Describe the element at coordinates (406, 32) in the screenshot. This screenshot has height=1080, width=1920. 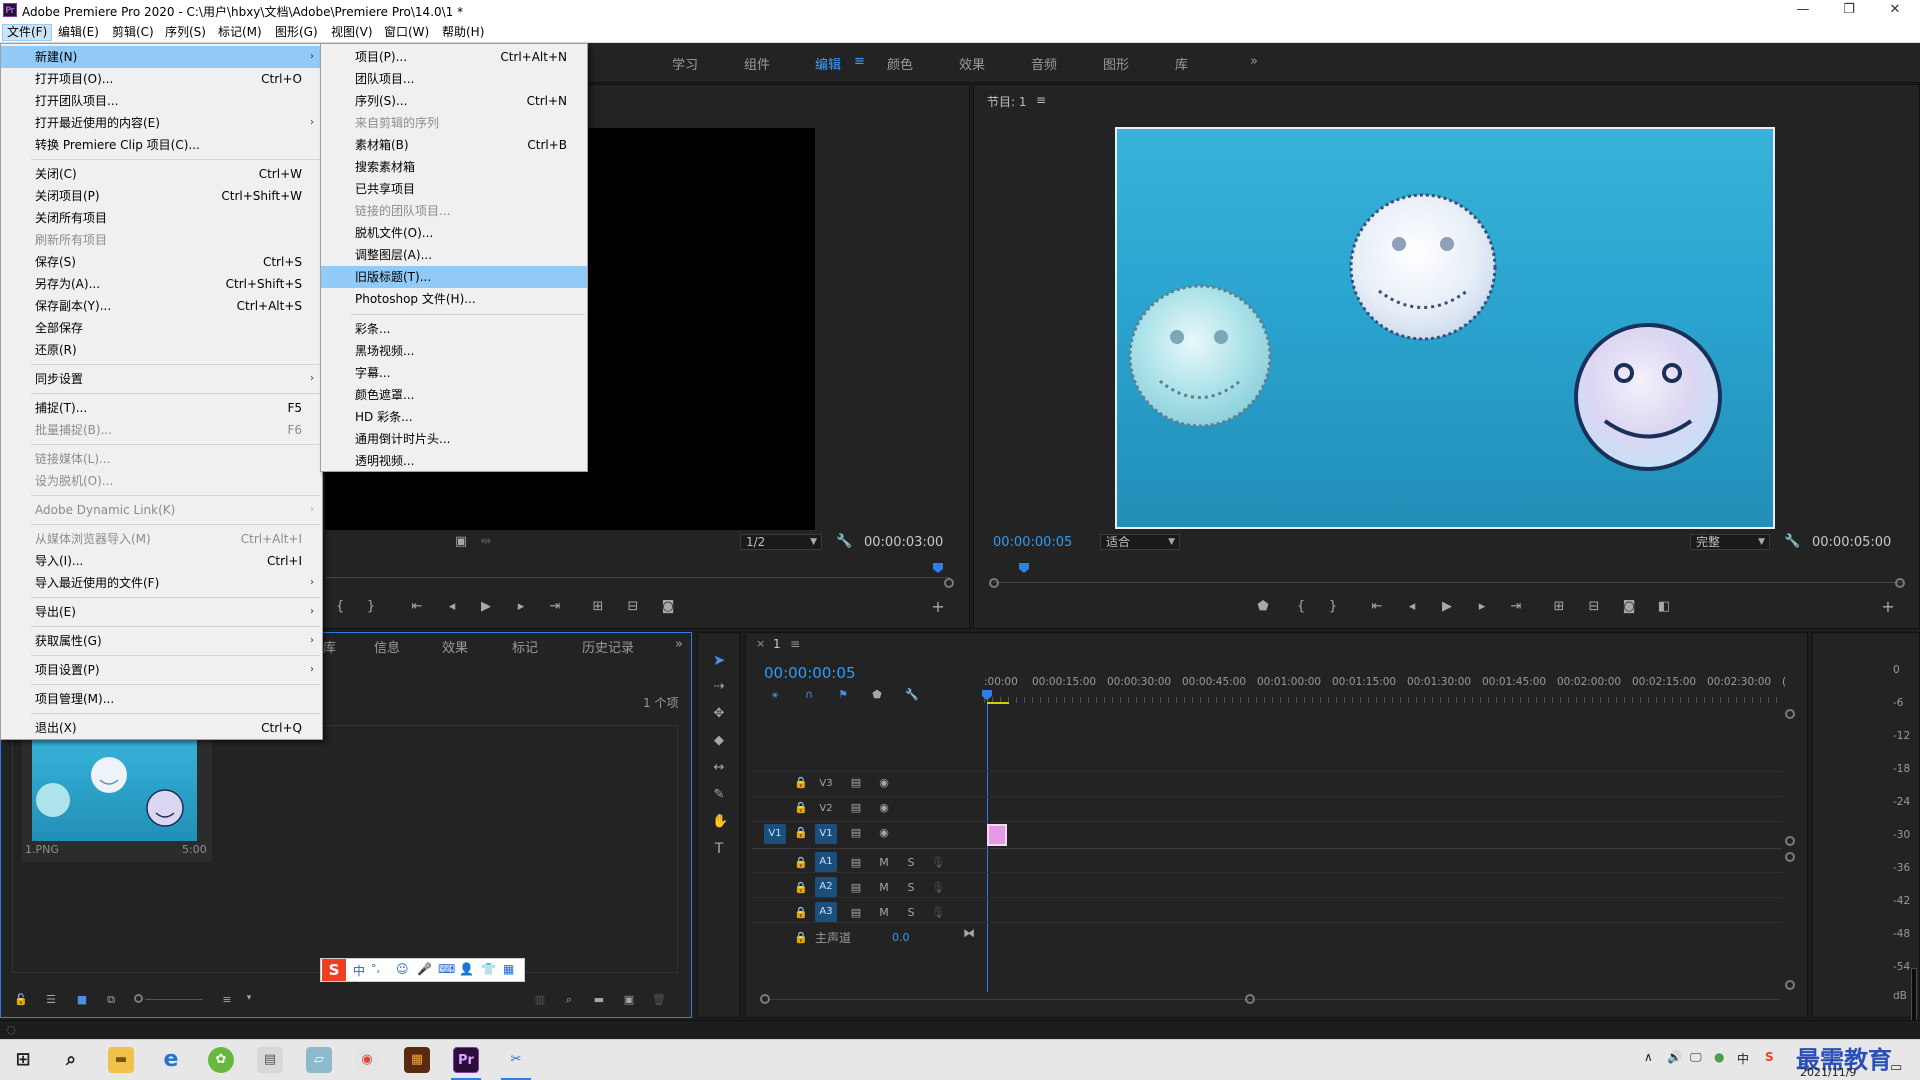
I see `menu-window: 窗口(W)` at that location.